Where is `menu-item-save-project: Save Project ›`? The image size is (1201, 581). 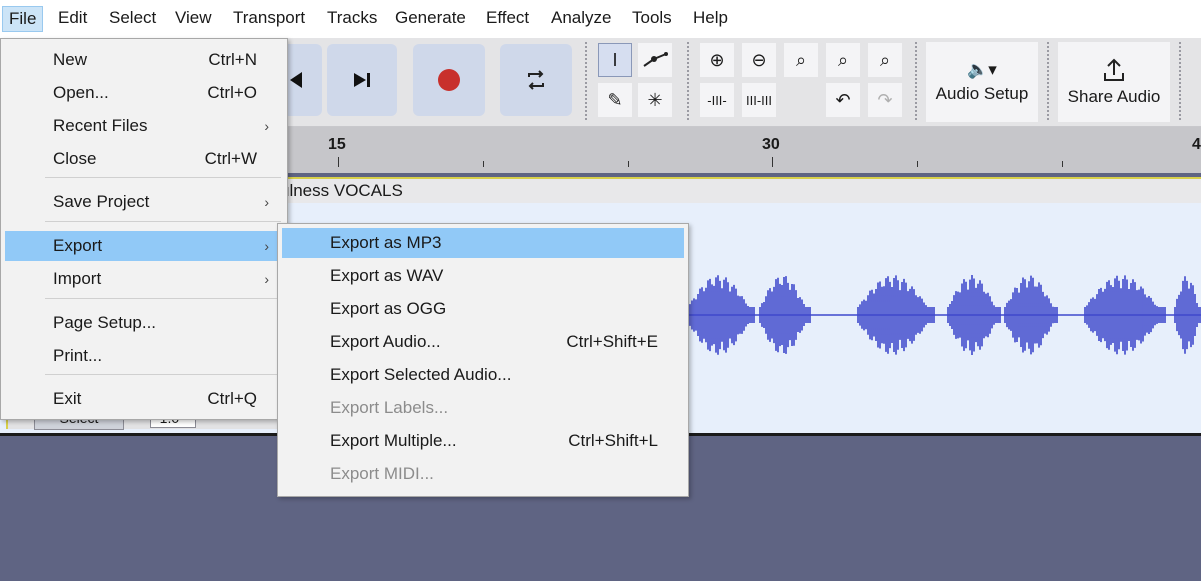
menu-item-save-project: Save Project › is located at coordinates (144, 202).